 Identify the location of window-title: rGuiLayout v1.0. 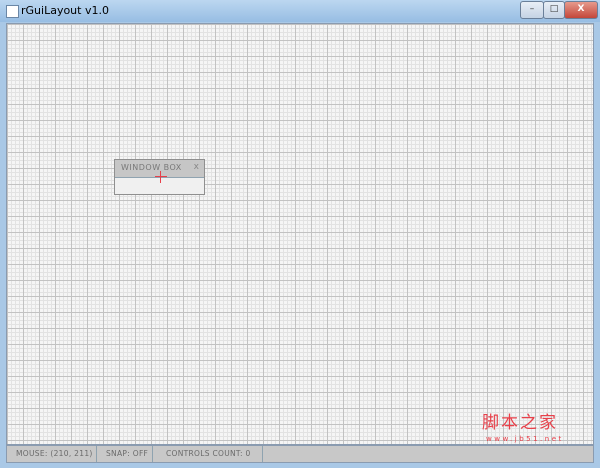
(65, 10).